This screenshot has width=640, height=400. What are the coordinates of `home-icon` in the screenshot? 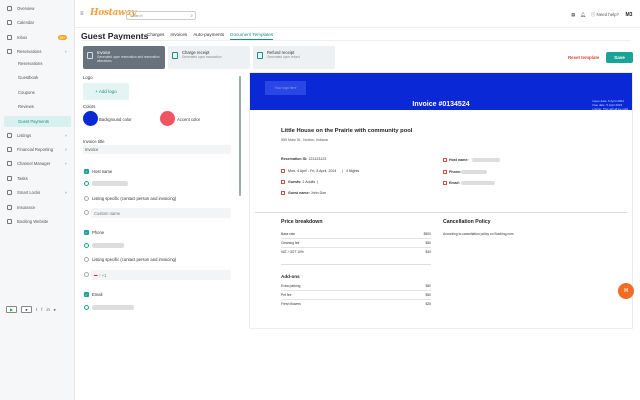 It's located at (9, 8).